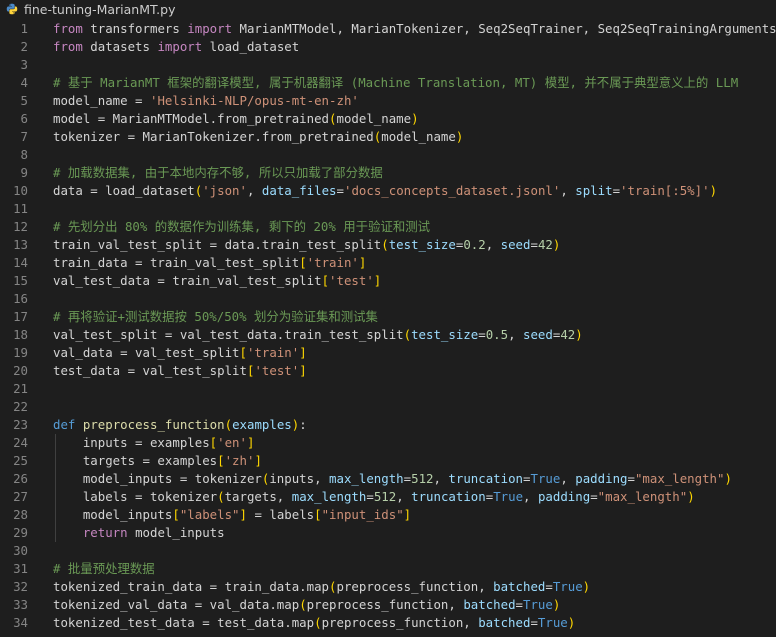  What do you see at coordinates (388, 551) in the screenshot?
I see `code-line: 30` at bounding box center [388, 551].